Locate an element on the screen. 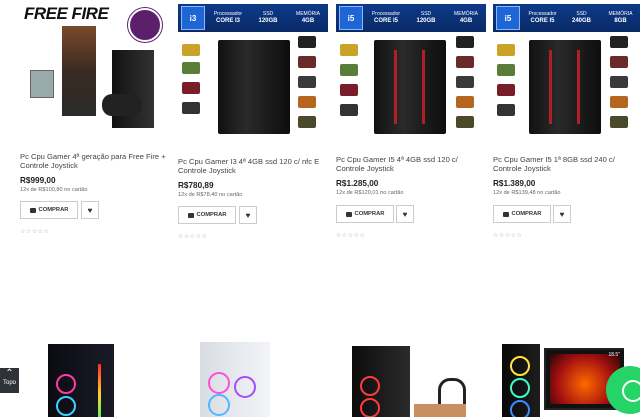 The height and width of the screenshot is (417, 640). installments-text: 12x de R$139,48 no cartão is located at coordinates (527, 193).